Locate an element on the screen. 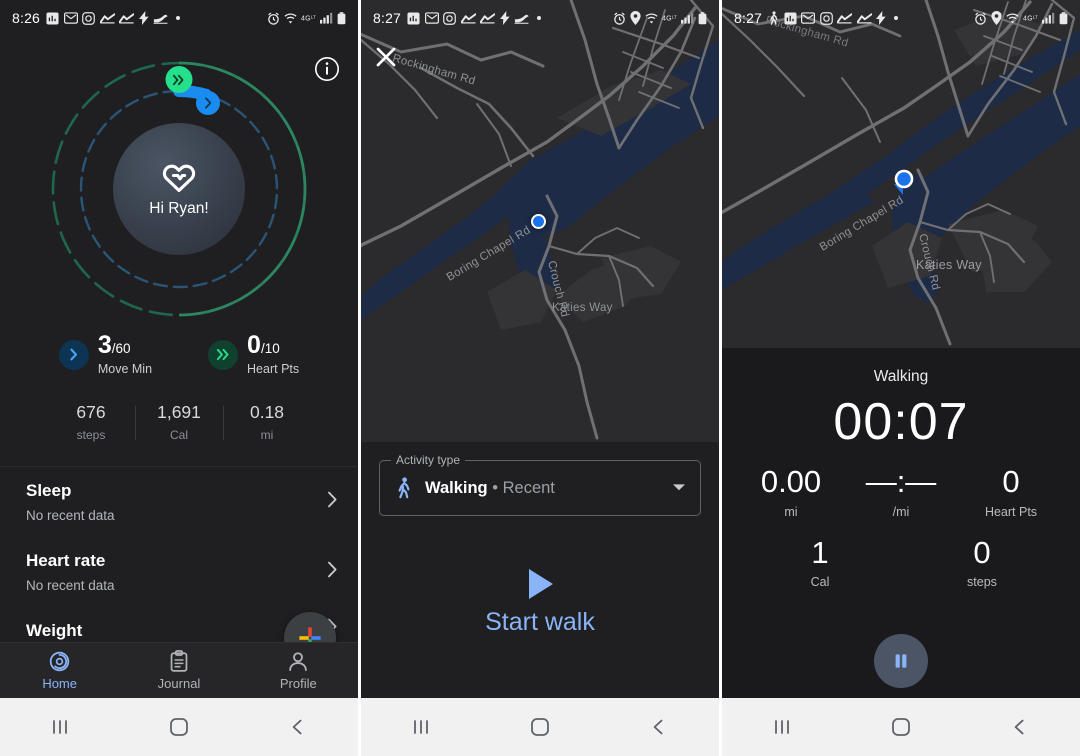 This screenshot has height=756, width=1080. pause-button is located at coordinates (901, 661).